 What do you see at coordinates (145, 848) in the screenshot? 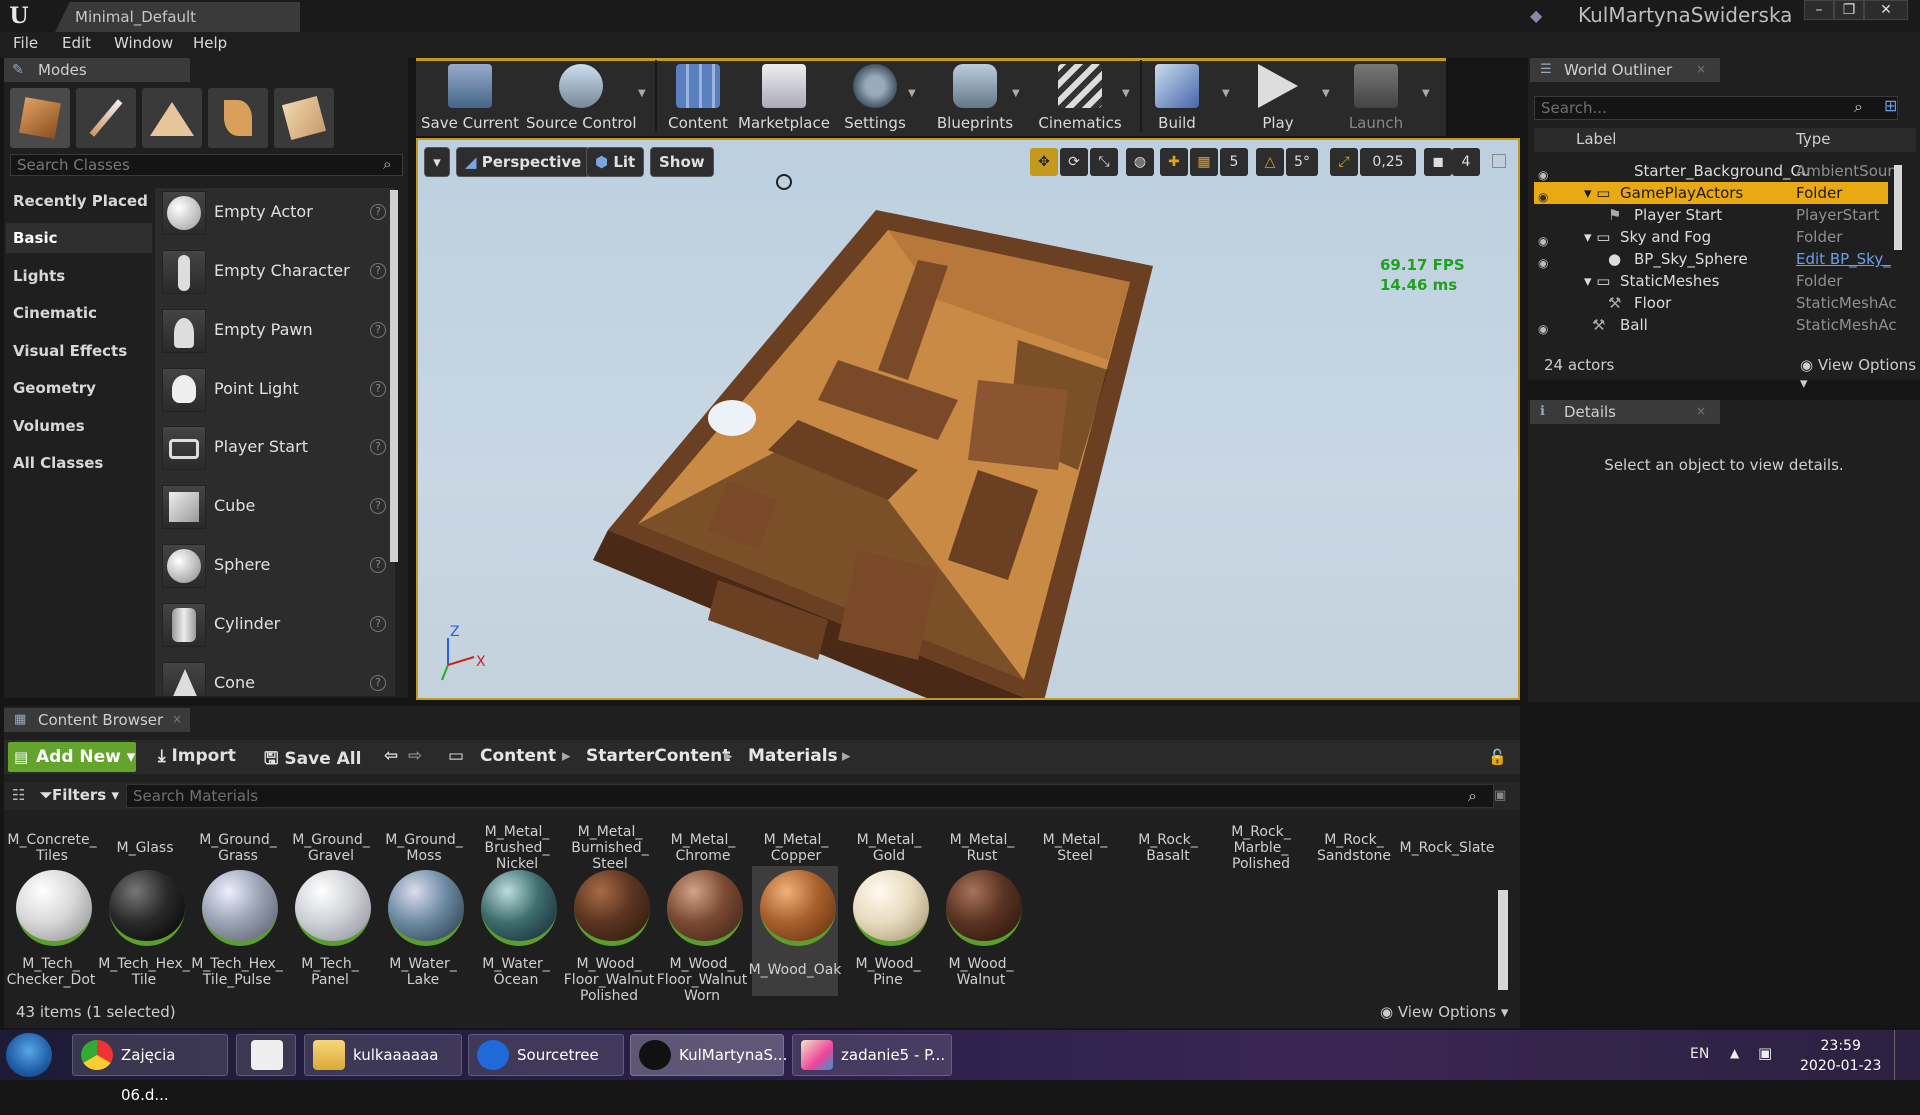
I see `asset-label: M_Glass` at bounding box center [145, 848].